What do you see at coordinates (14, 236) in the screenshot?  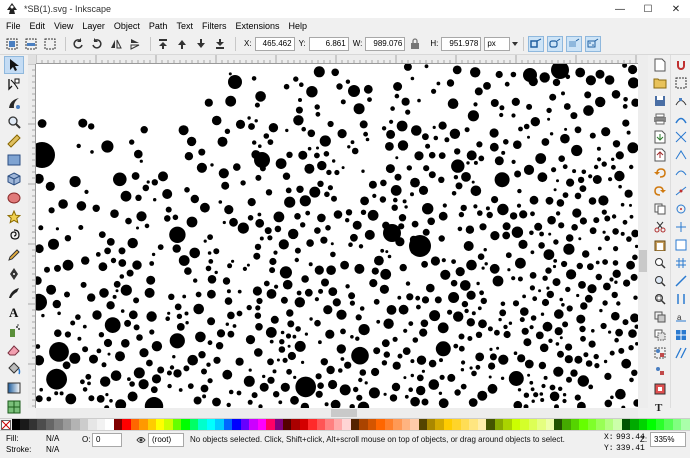 I see `spiral-tool-button` at bounding box center [14, 236].